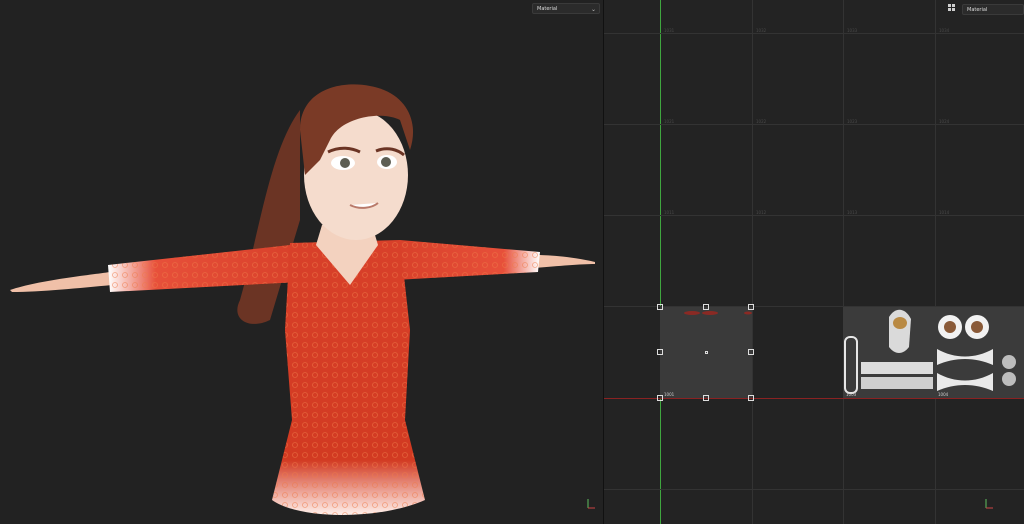 The image size is (1024, 524). What do you see at coordinates (944, 30) in the screenshot?
I see `grid-label: 1034` at bounding box center [944, 30].